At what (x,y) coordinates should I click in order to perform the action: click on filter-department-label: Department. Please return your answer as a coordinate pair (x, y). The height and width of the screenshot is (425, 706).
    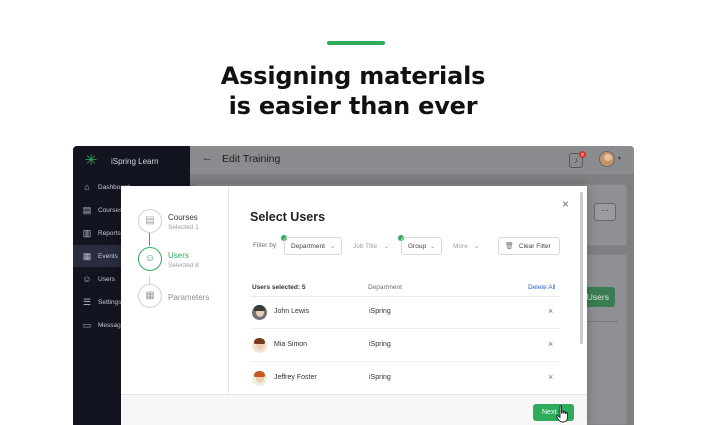
    Looking at the image, I should click on (308, 246).